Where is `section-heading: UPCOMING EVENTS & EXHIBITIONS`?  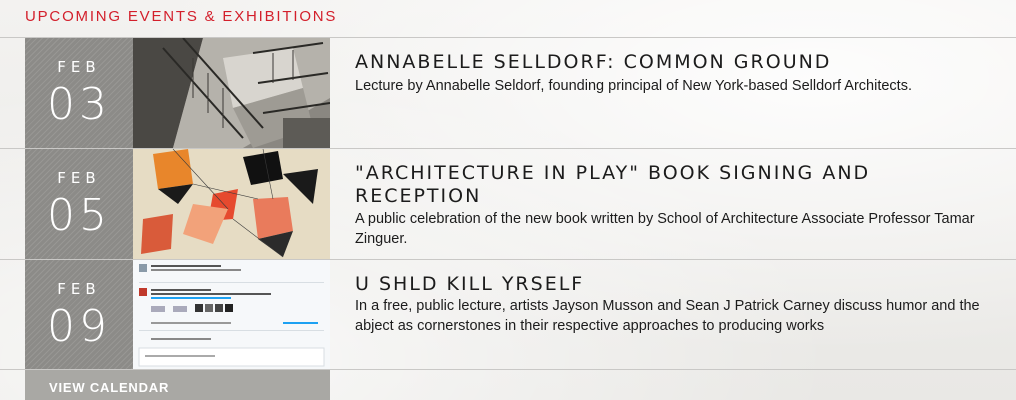 section-heading: UPCOMING EVENTS & EXHIBITIONS is located at coordinates (181, 16).